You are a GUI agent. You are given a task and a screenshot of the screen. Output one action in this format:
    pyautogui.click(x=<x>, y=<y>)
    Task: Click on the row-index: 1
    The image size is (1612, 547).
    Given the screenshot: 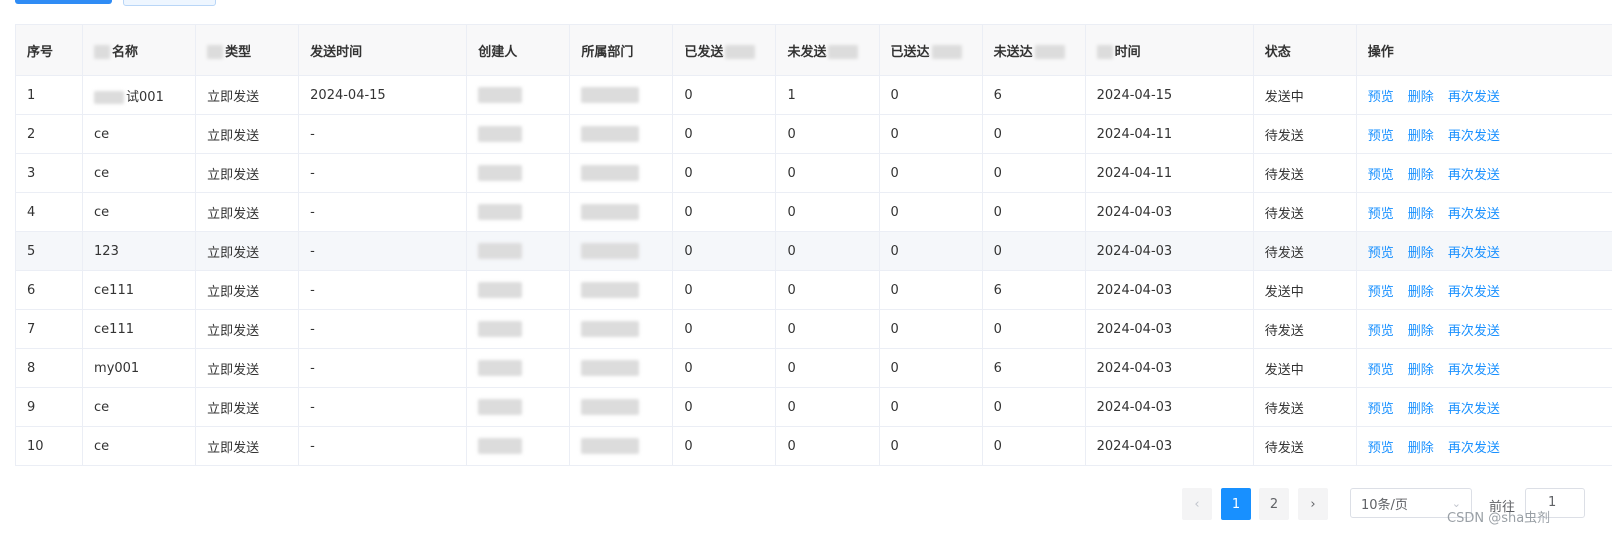 What is the action you would take?
    pyautogui.click(x=31, y=95)
    